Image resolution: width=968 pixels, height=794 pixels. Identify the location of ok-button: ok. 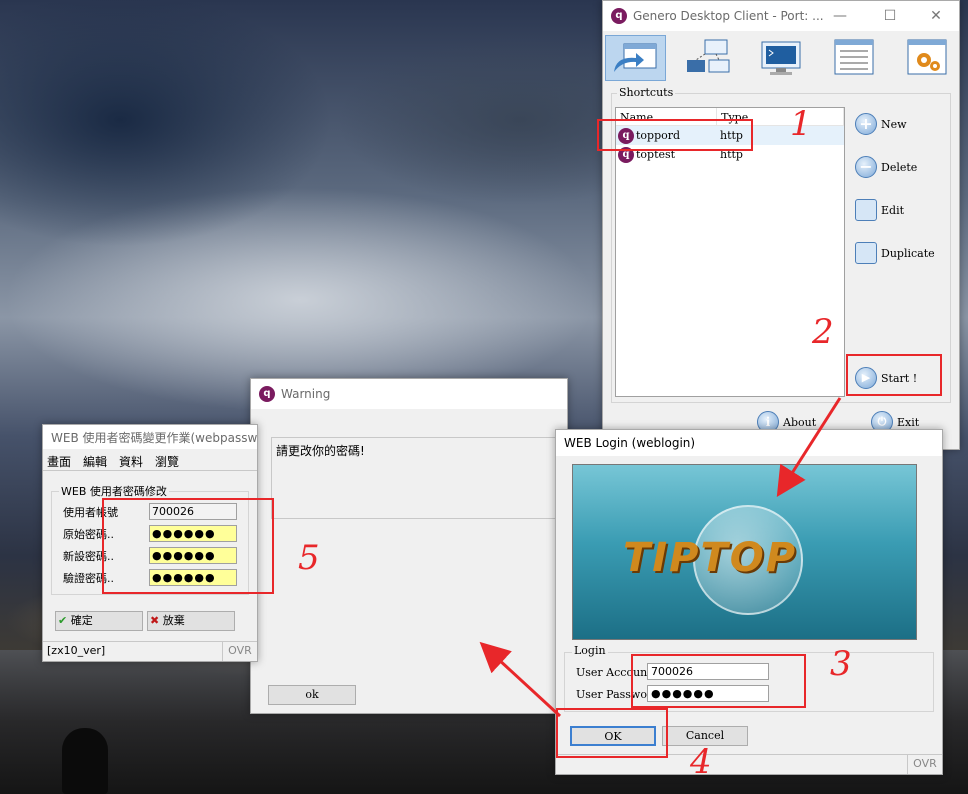
(312, 695).